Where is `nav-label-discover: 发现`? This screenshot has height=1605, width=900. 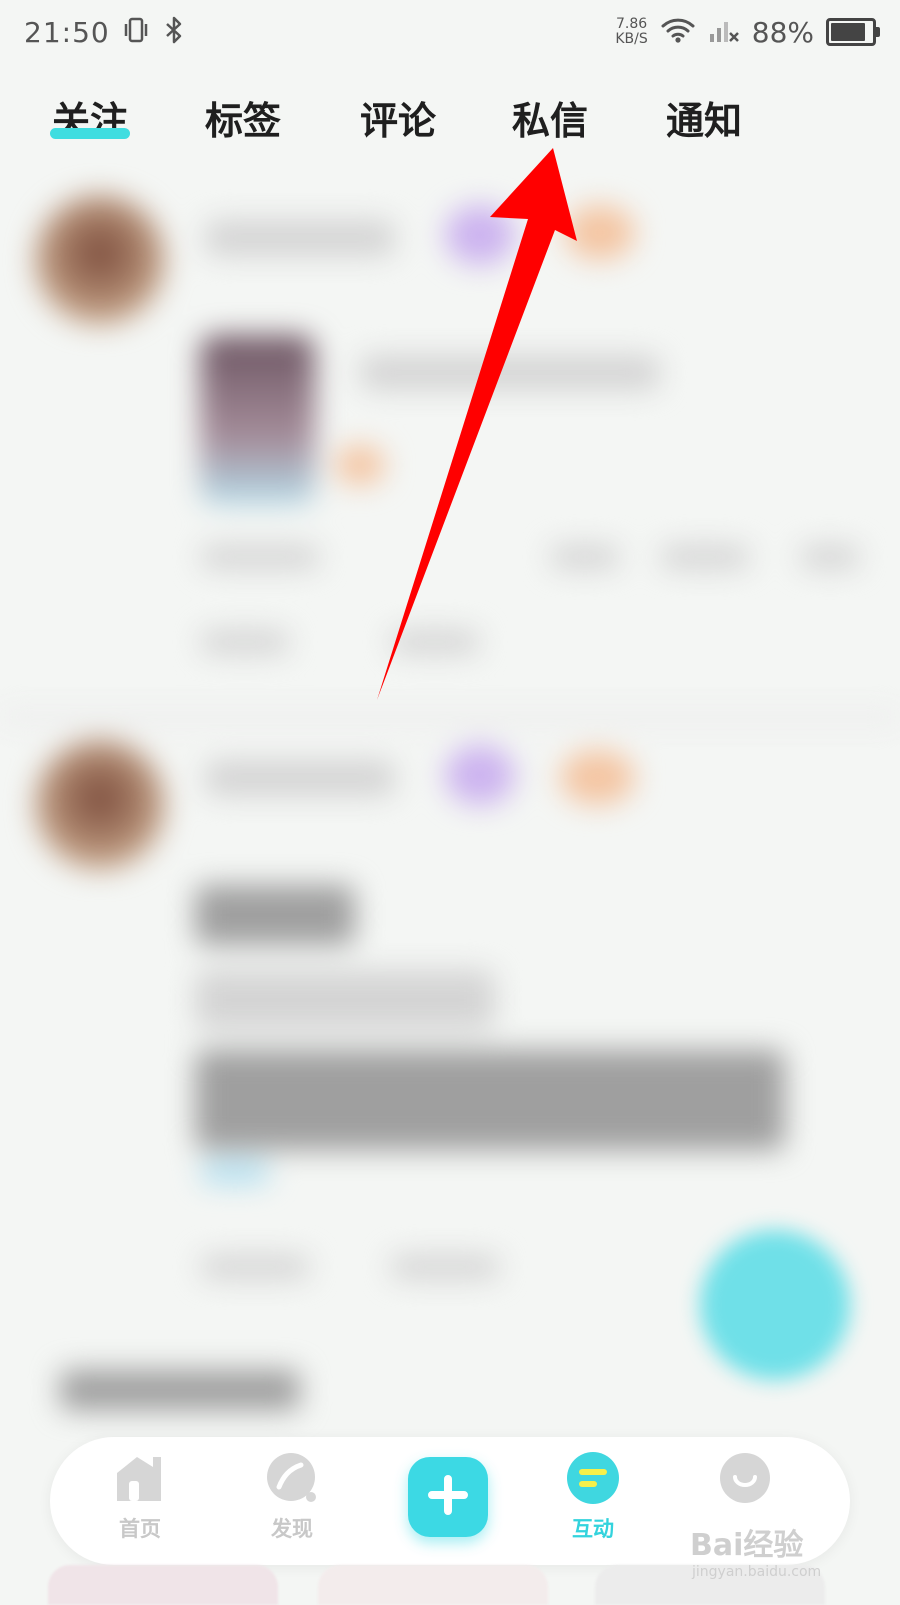 nav-label-discover: 发现 is located at coordinates (292, 1529).